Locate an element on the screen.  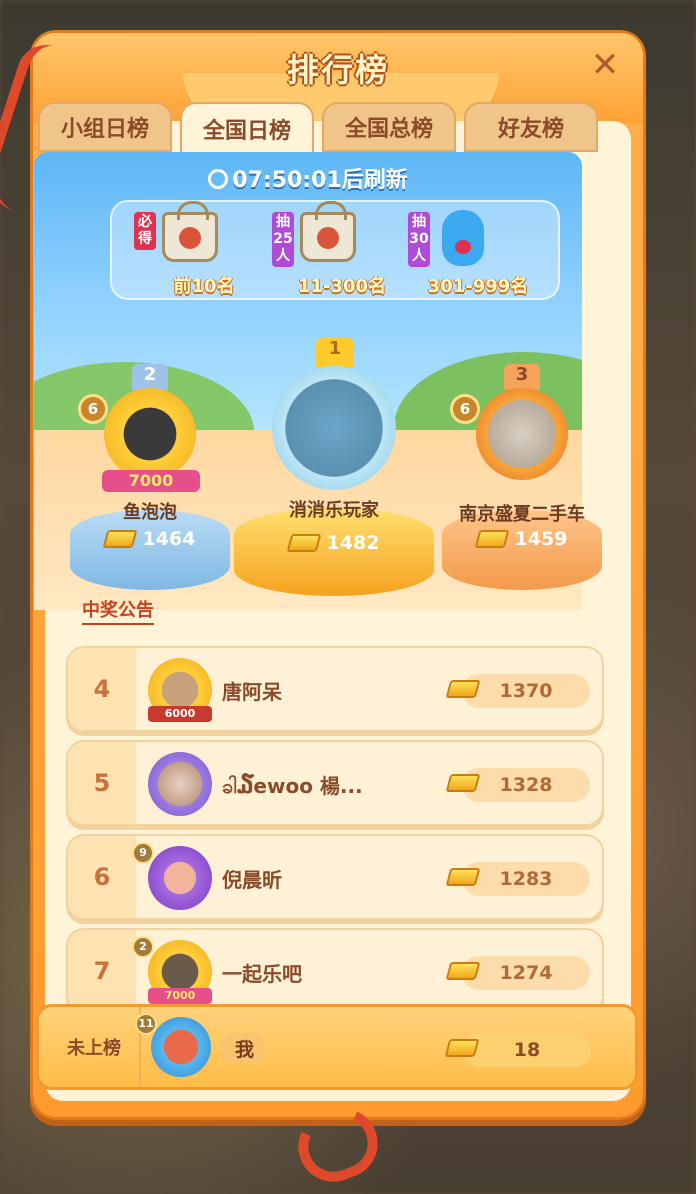
rank-number: 4 is located at coordinates (102, 689).